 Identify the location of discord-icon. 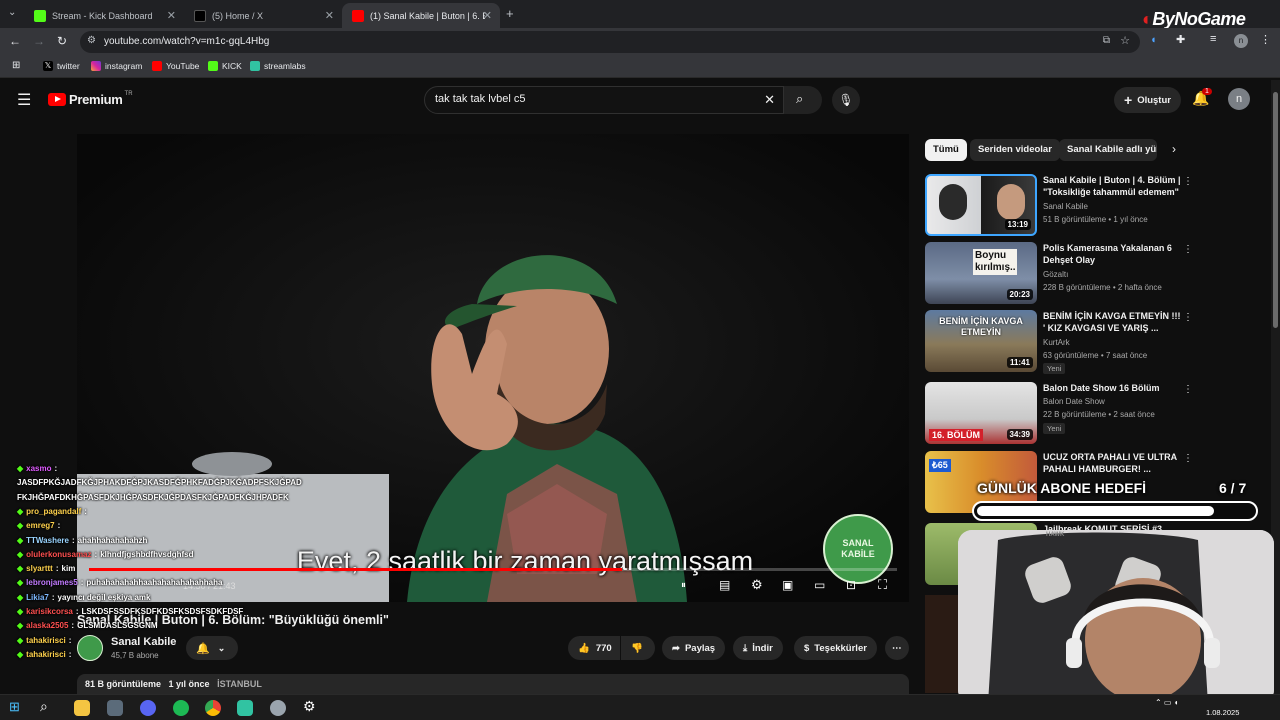
(148, 708).